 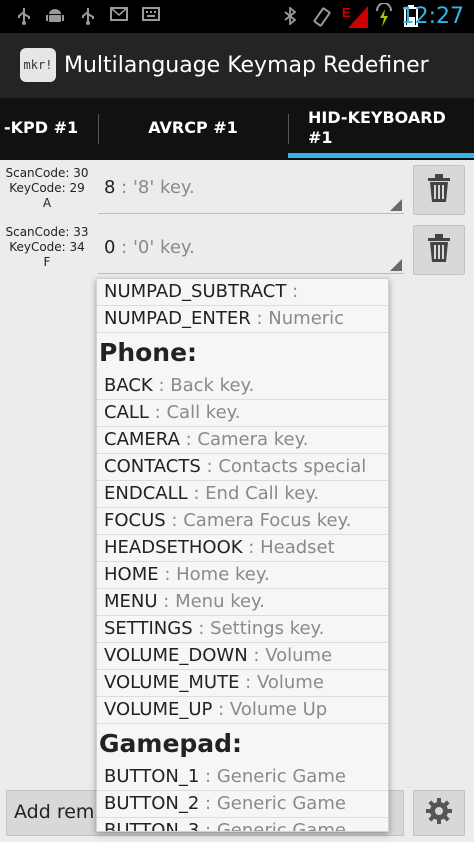 I want to click on item-key: CALL, so click(x=126, y=412).